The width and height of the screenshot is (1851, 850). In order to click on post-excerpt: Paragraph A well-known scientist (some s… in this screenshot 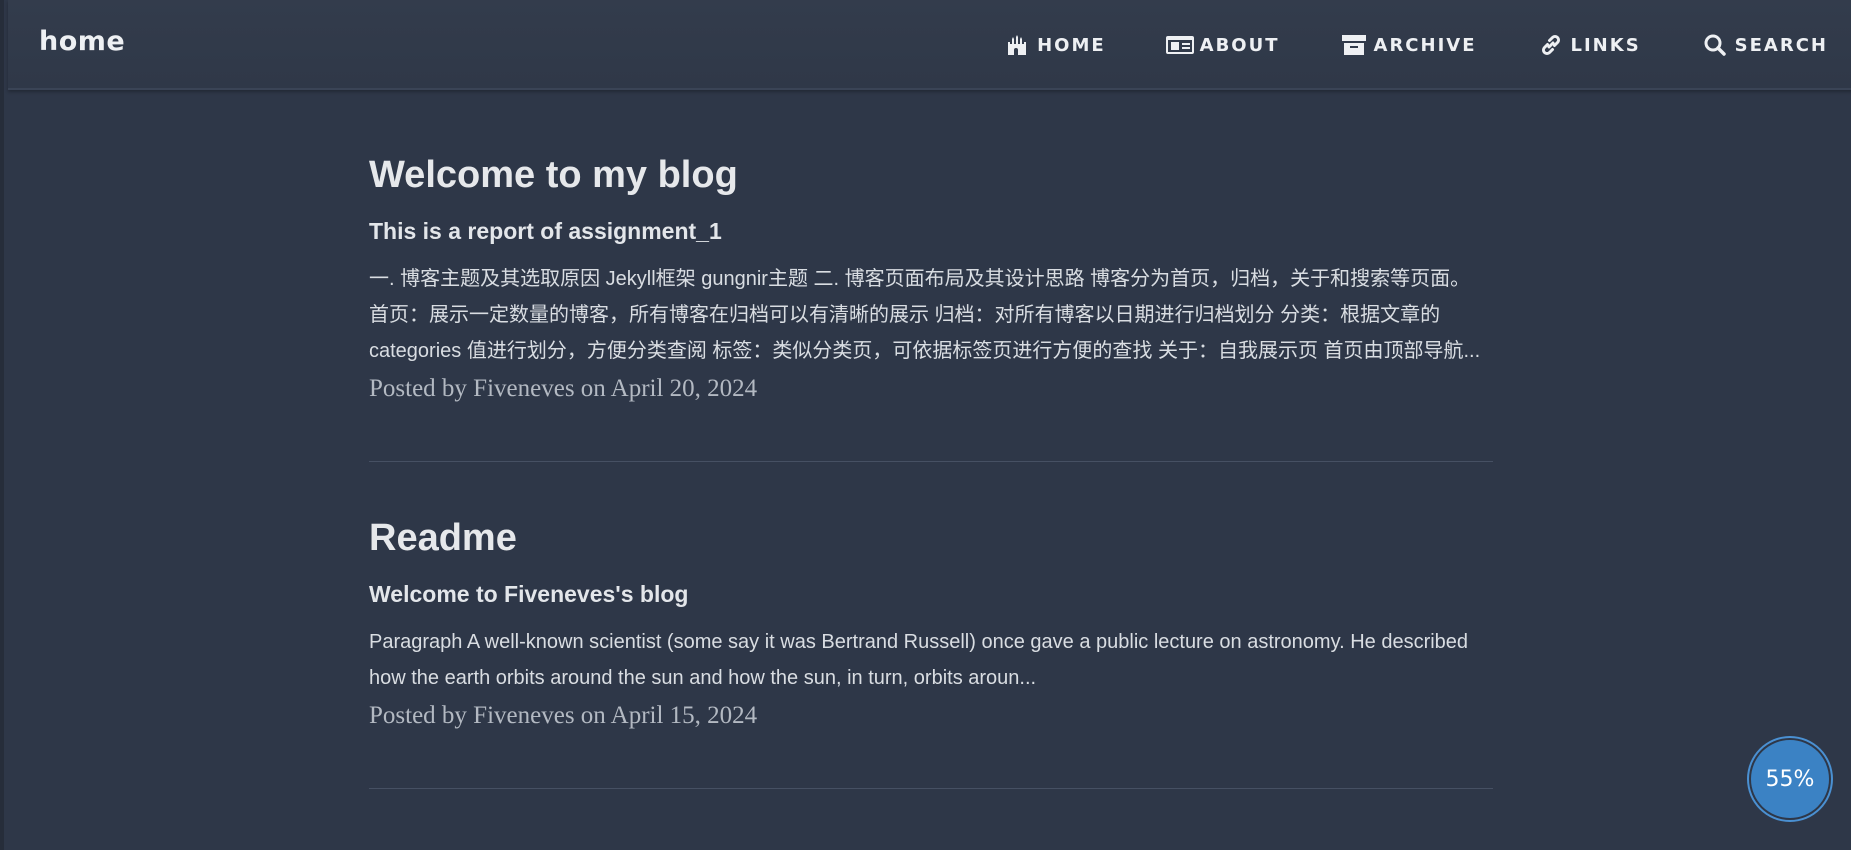, I will do `click(919, 660)`.